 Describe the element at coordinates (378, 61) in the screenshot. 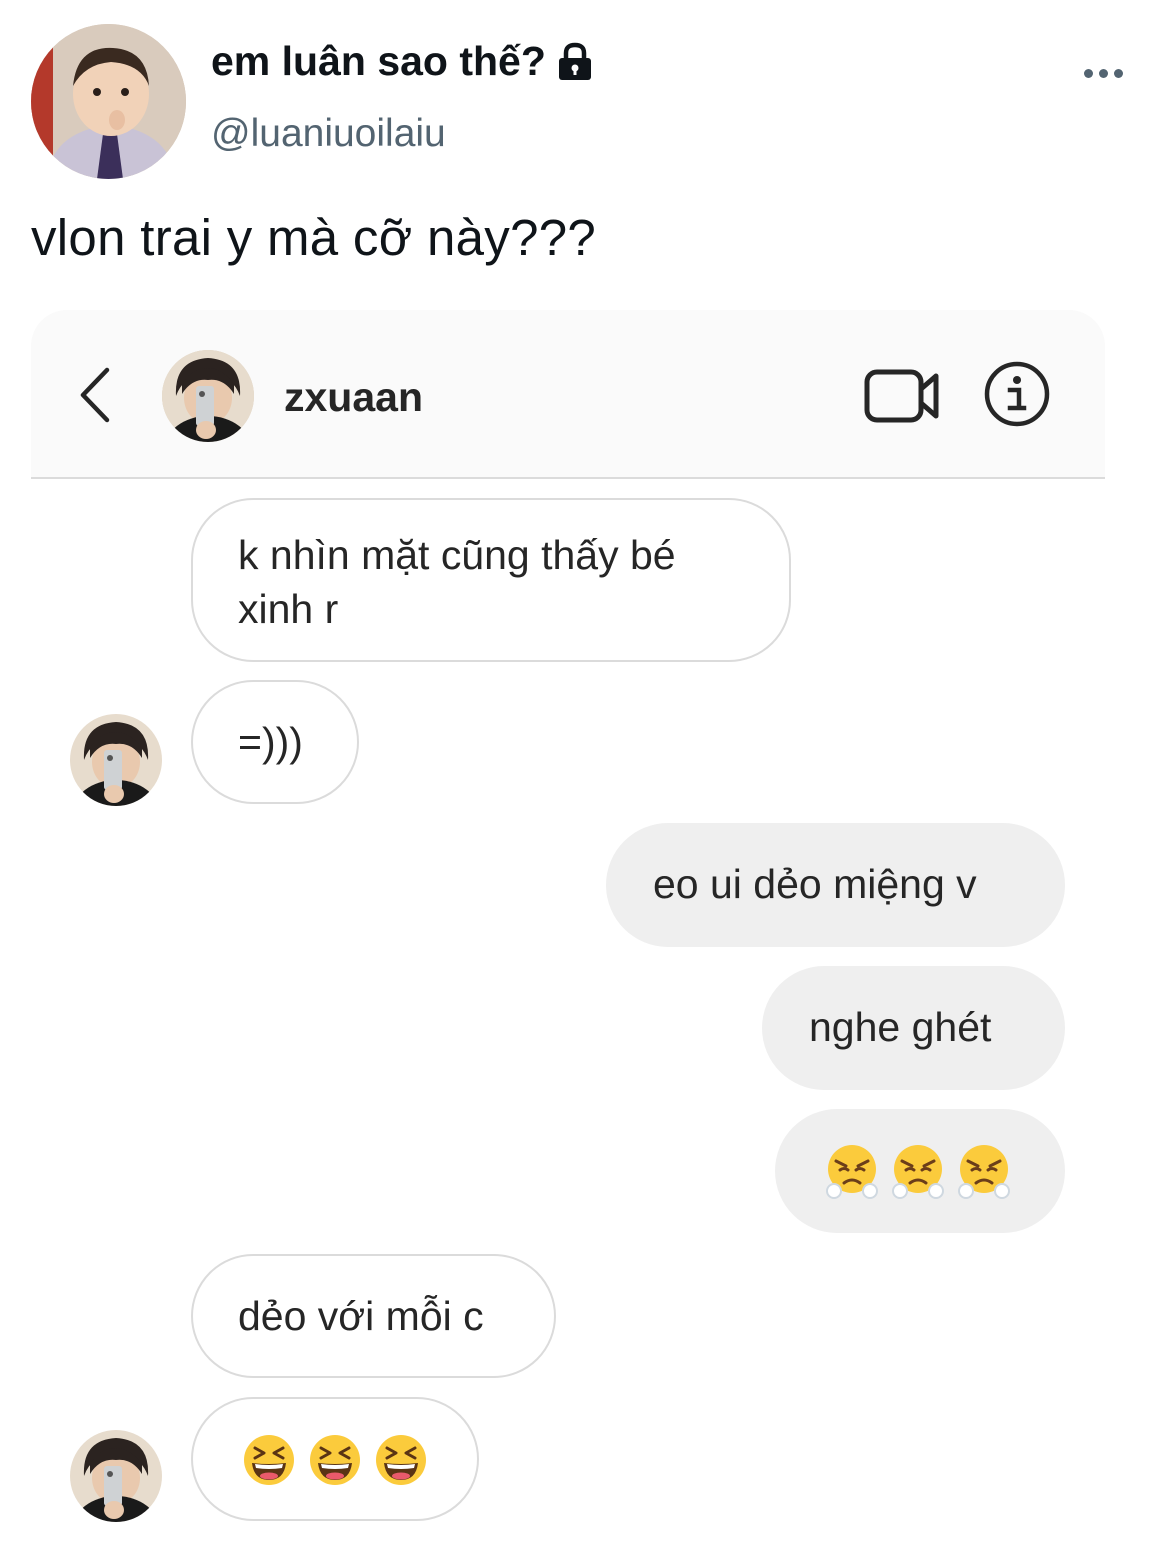

I see `display-name-text: em luân sao thế?` at that location.